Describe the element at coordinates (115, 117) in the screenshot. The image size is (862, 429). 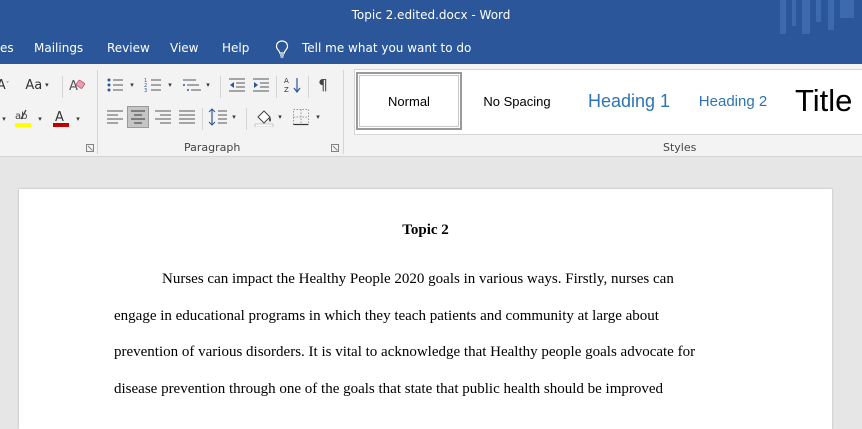
I see `align-left-icon` at that location.